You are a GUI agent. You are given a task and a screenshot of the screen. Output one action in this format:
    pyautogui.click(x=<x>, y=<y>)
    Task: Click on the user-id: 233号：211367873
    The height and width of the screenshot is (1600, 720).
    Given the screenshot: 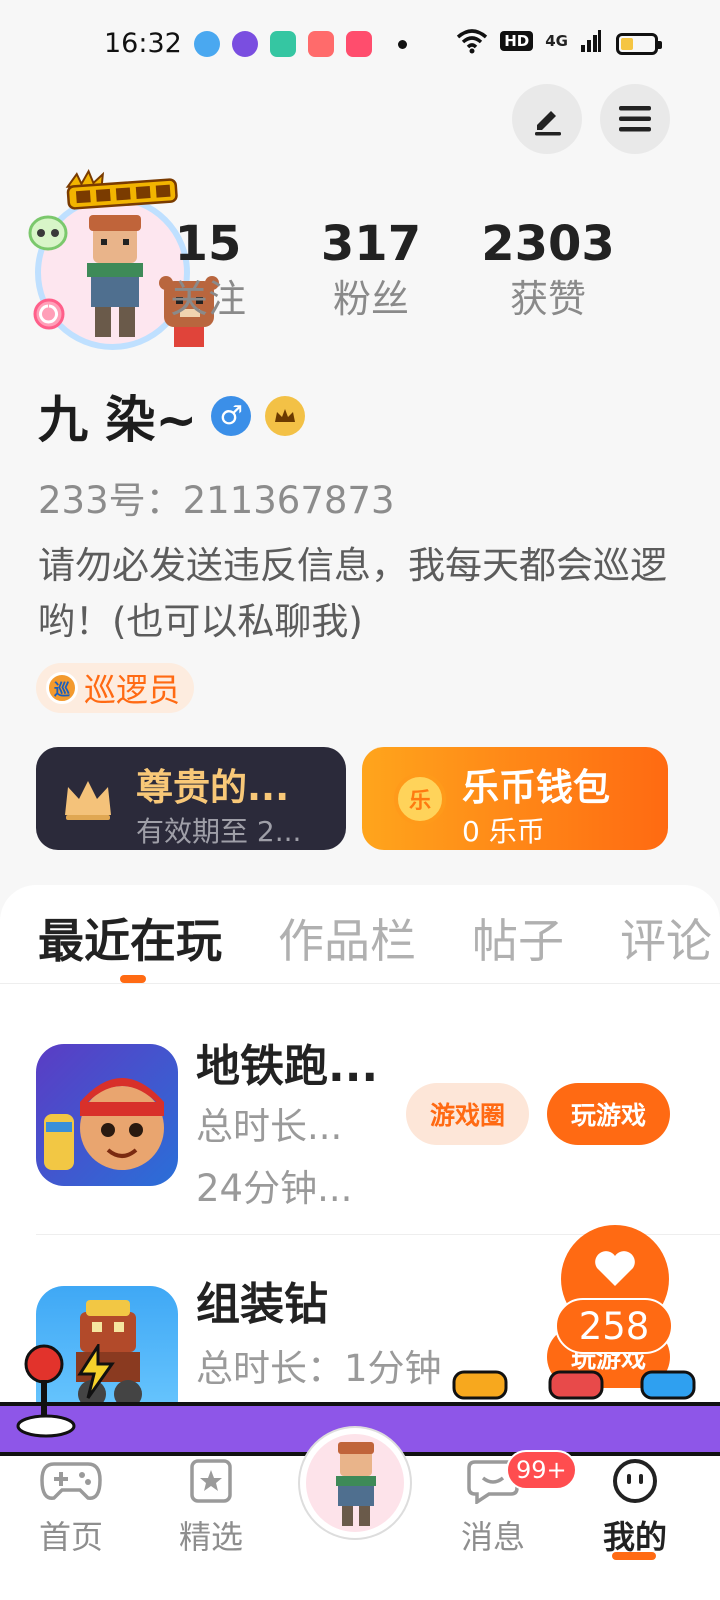 What is the action you would take?
    pyautogui.click(x=216, y=500)
    